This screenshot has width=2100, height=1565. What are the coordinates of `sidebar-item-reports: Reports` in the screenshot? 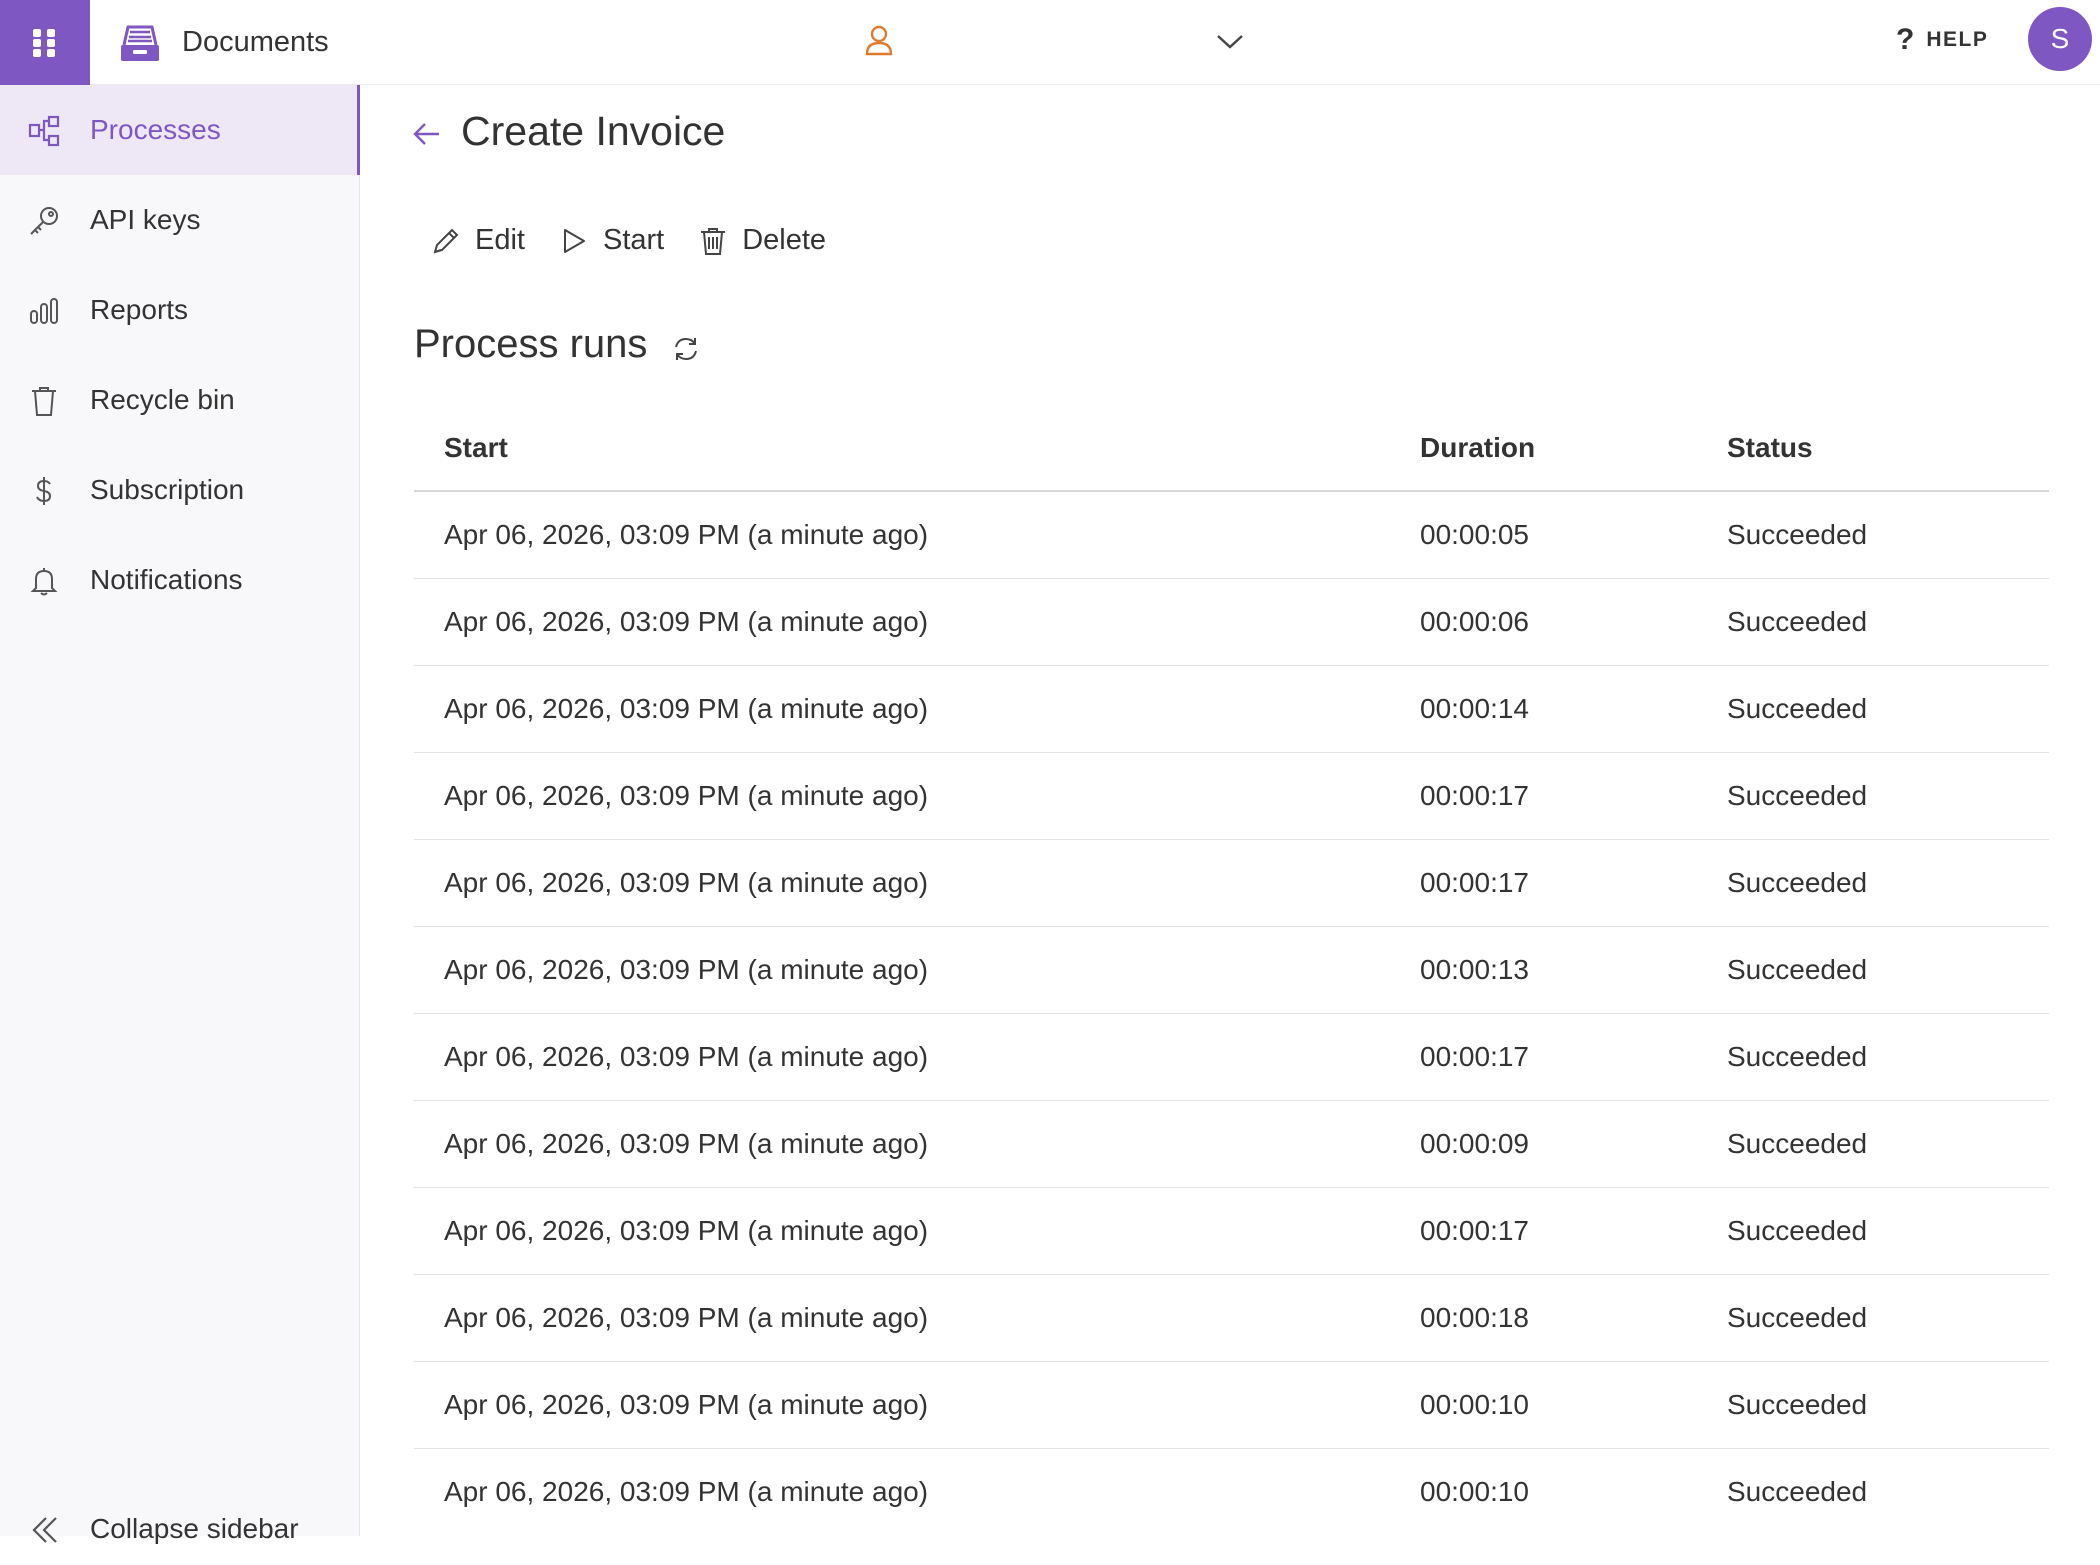 It's located at (180, 310).